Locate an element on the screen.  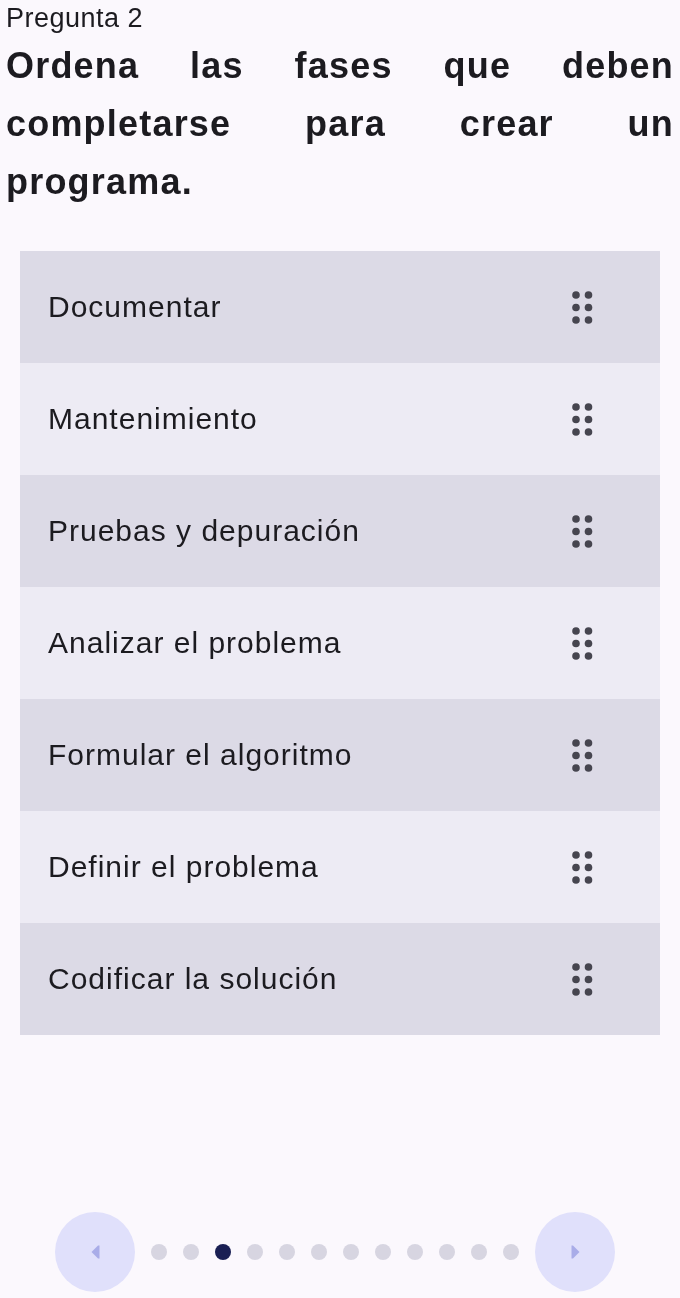
sortable-list-item: Formular el algoritmo is located at coordinates (340, 755).